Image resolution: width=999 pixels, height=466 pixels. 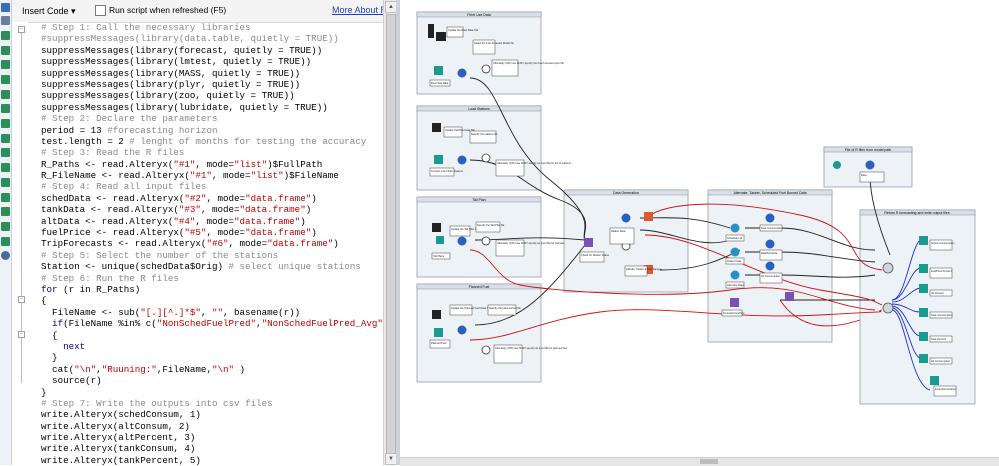 I want to click on code-token: {, so click(x=38, y=301).